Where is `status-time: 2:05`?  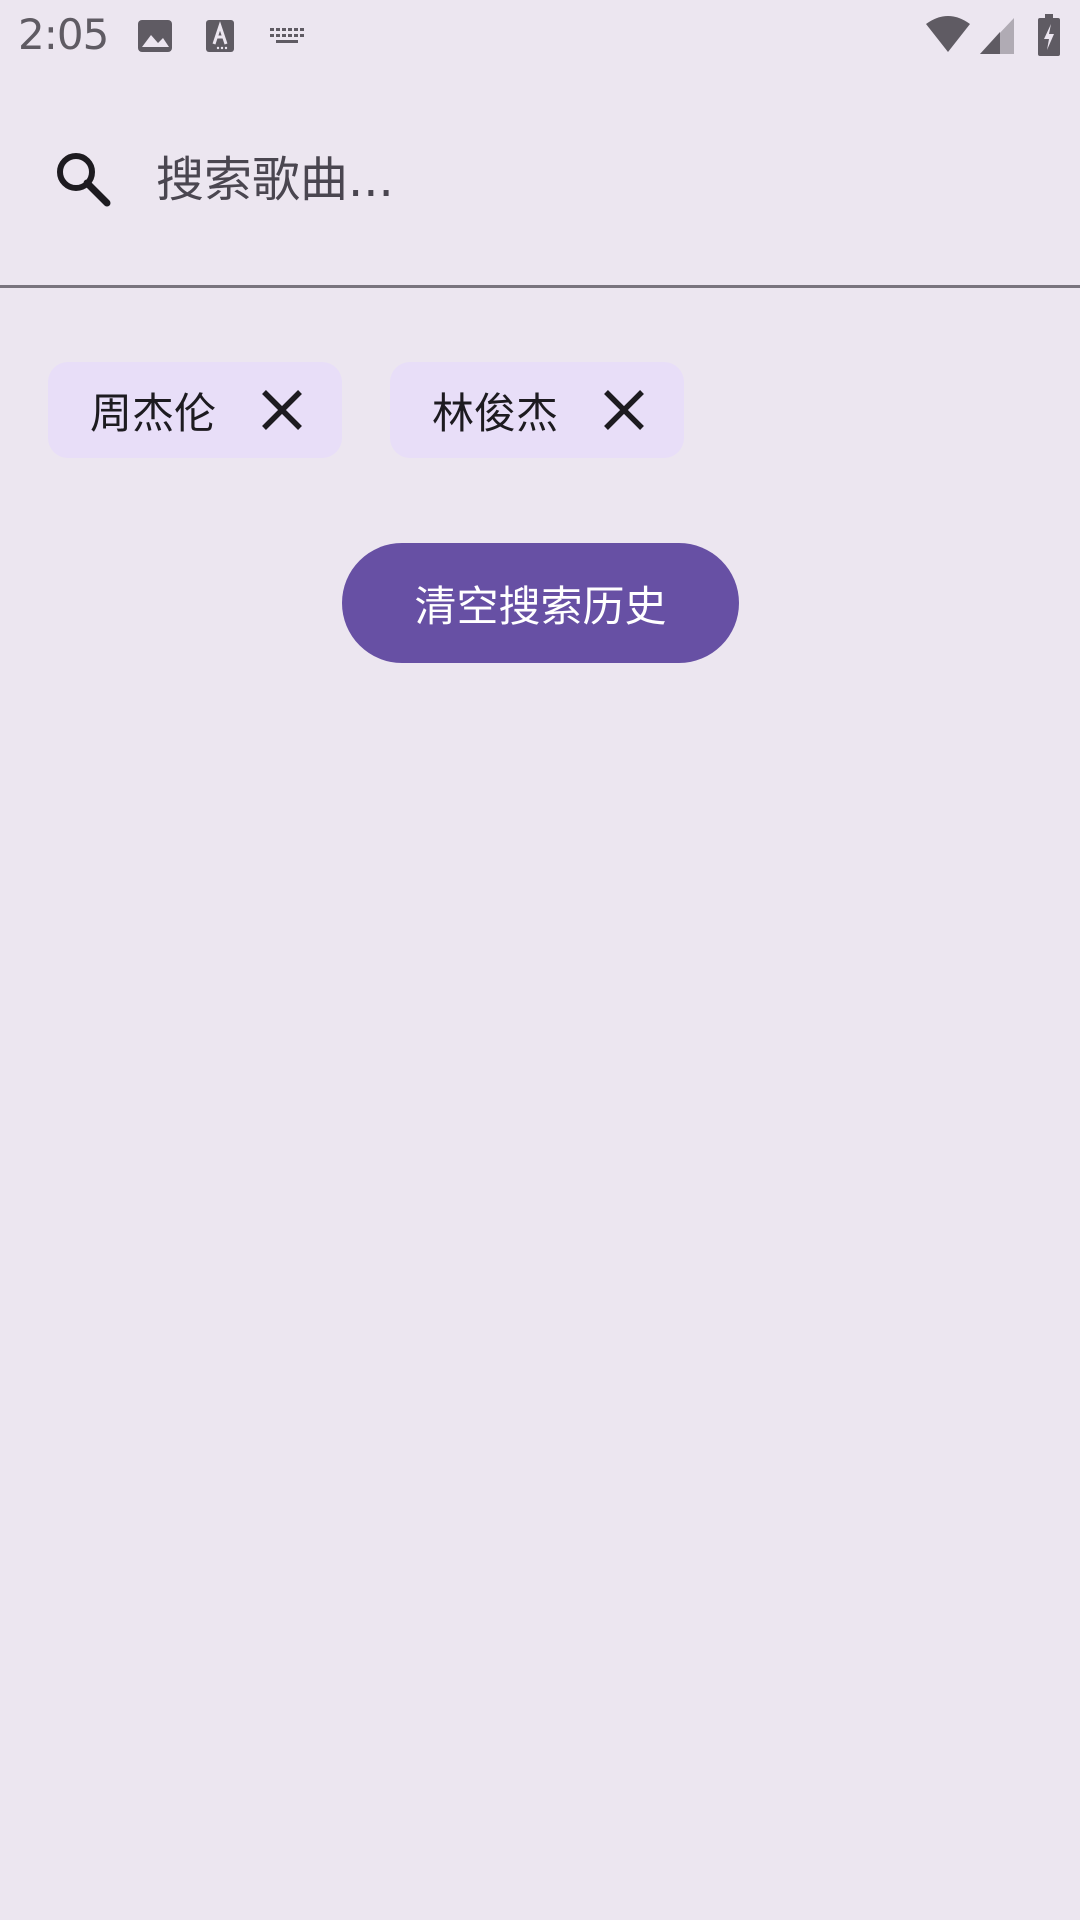 status-time: 2:05 is located at coordinates (63, 34).